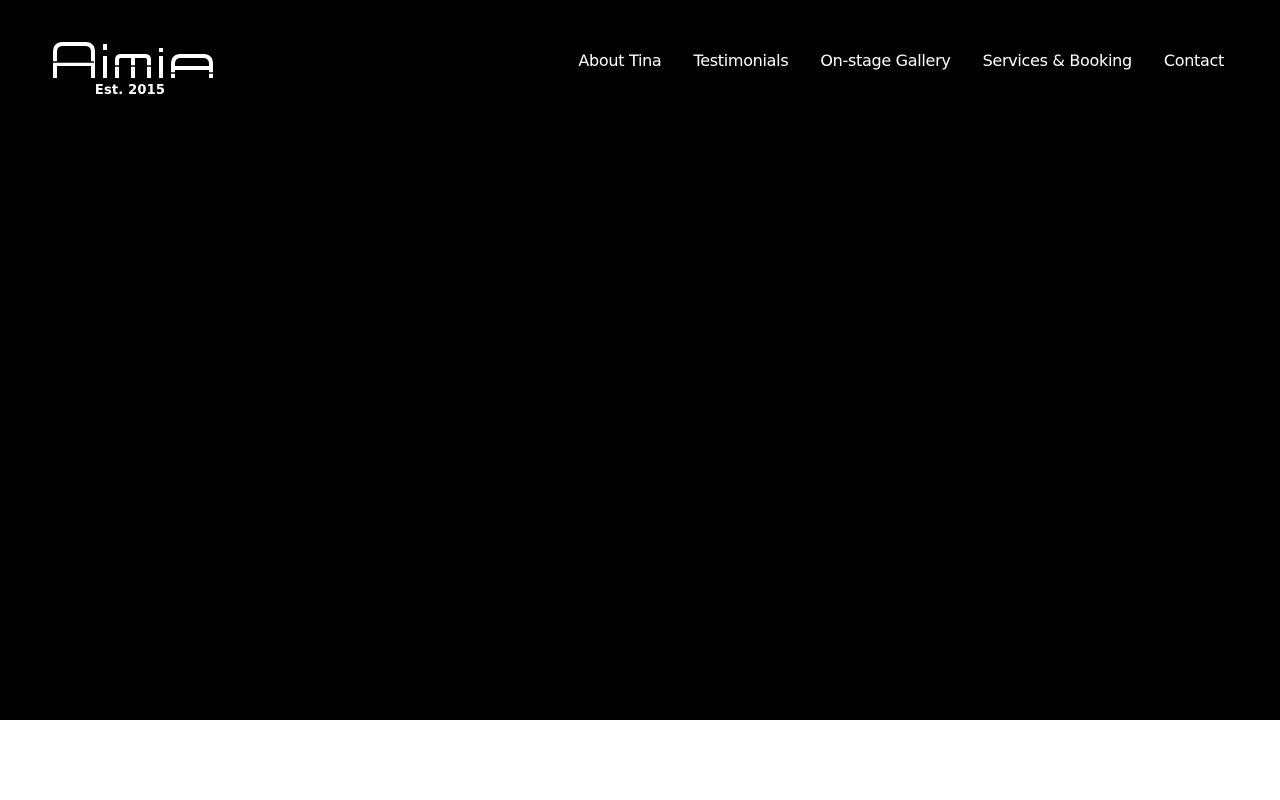  Describe the element at coordinates (640, 760) in the screenshot. I see `page-content-area` at that location.